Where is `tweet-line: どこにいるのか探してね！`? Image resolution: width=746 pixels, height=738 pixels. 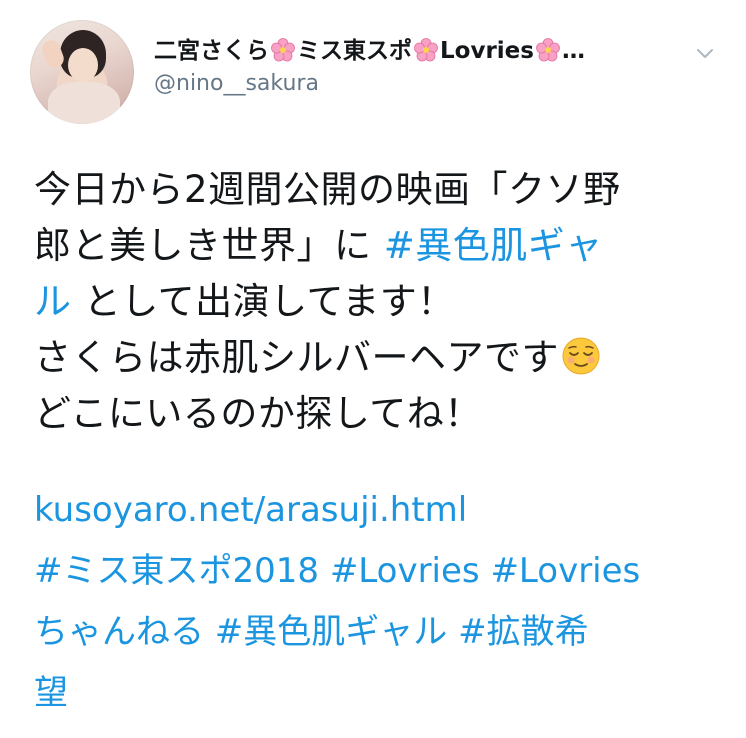 tweet-line: どこにいるのか探してね！ is located at coordinates (379, 414).